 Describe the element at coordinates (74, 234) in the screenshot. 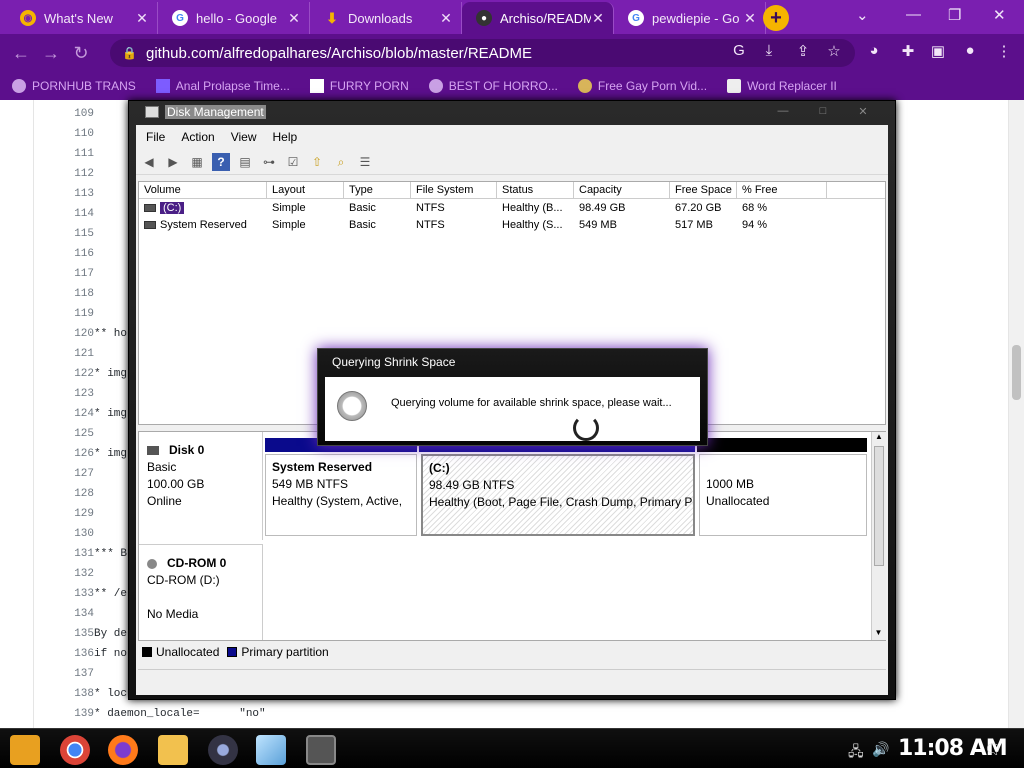

I see `line-number: 115` at that location.